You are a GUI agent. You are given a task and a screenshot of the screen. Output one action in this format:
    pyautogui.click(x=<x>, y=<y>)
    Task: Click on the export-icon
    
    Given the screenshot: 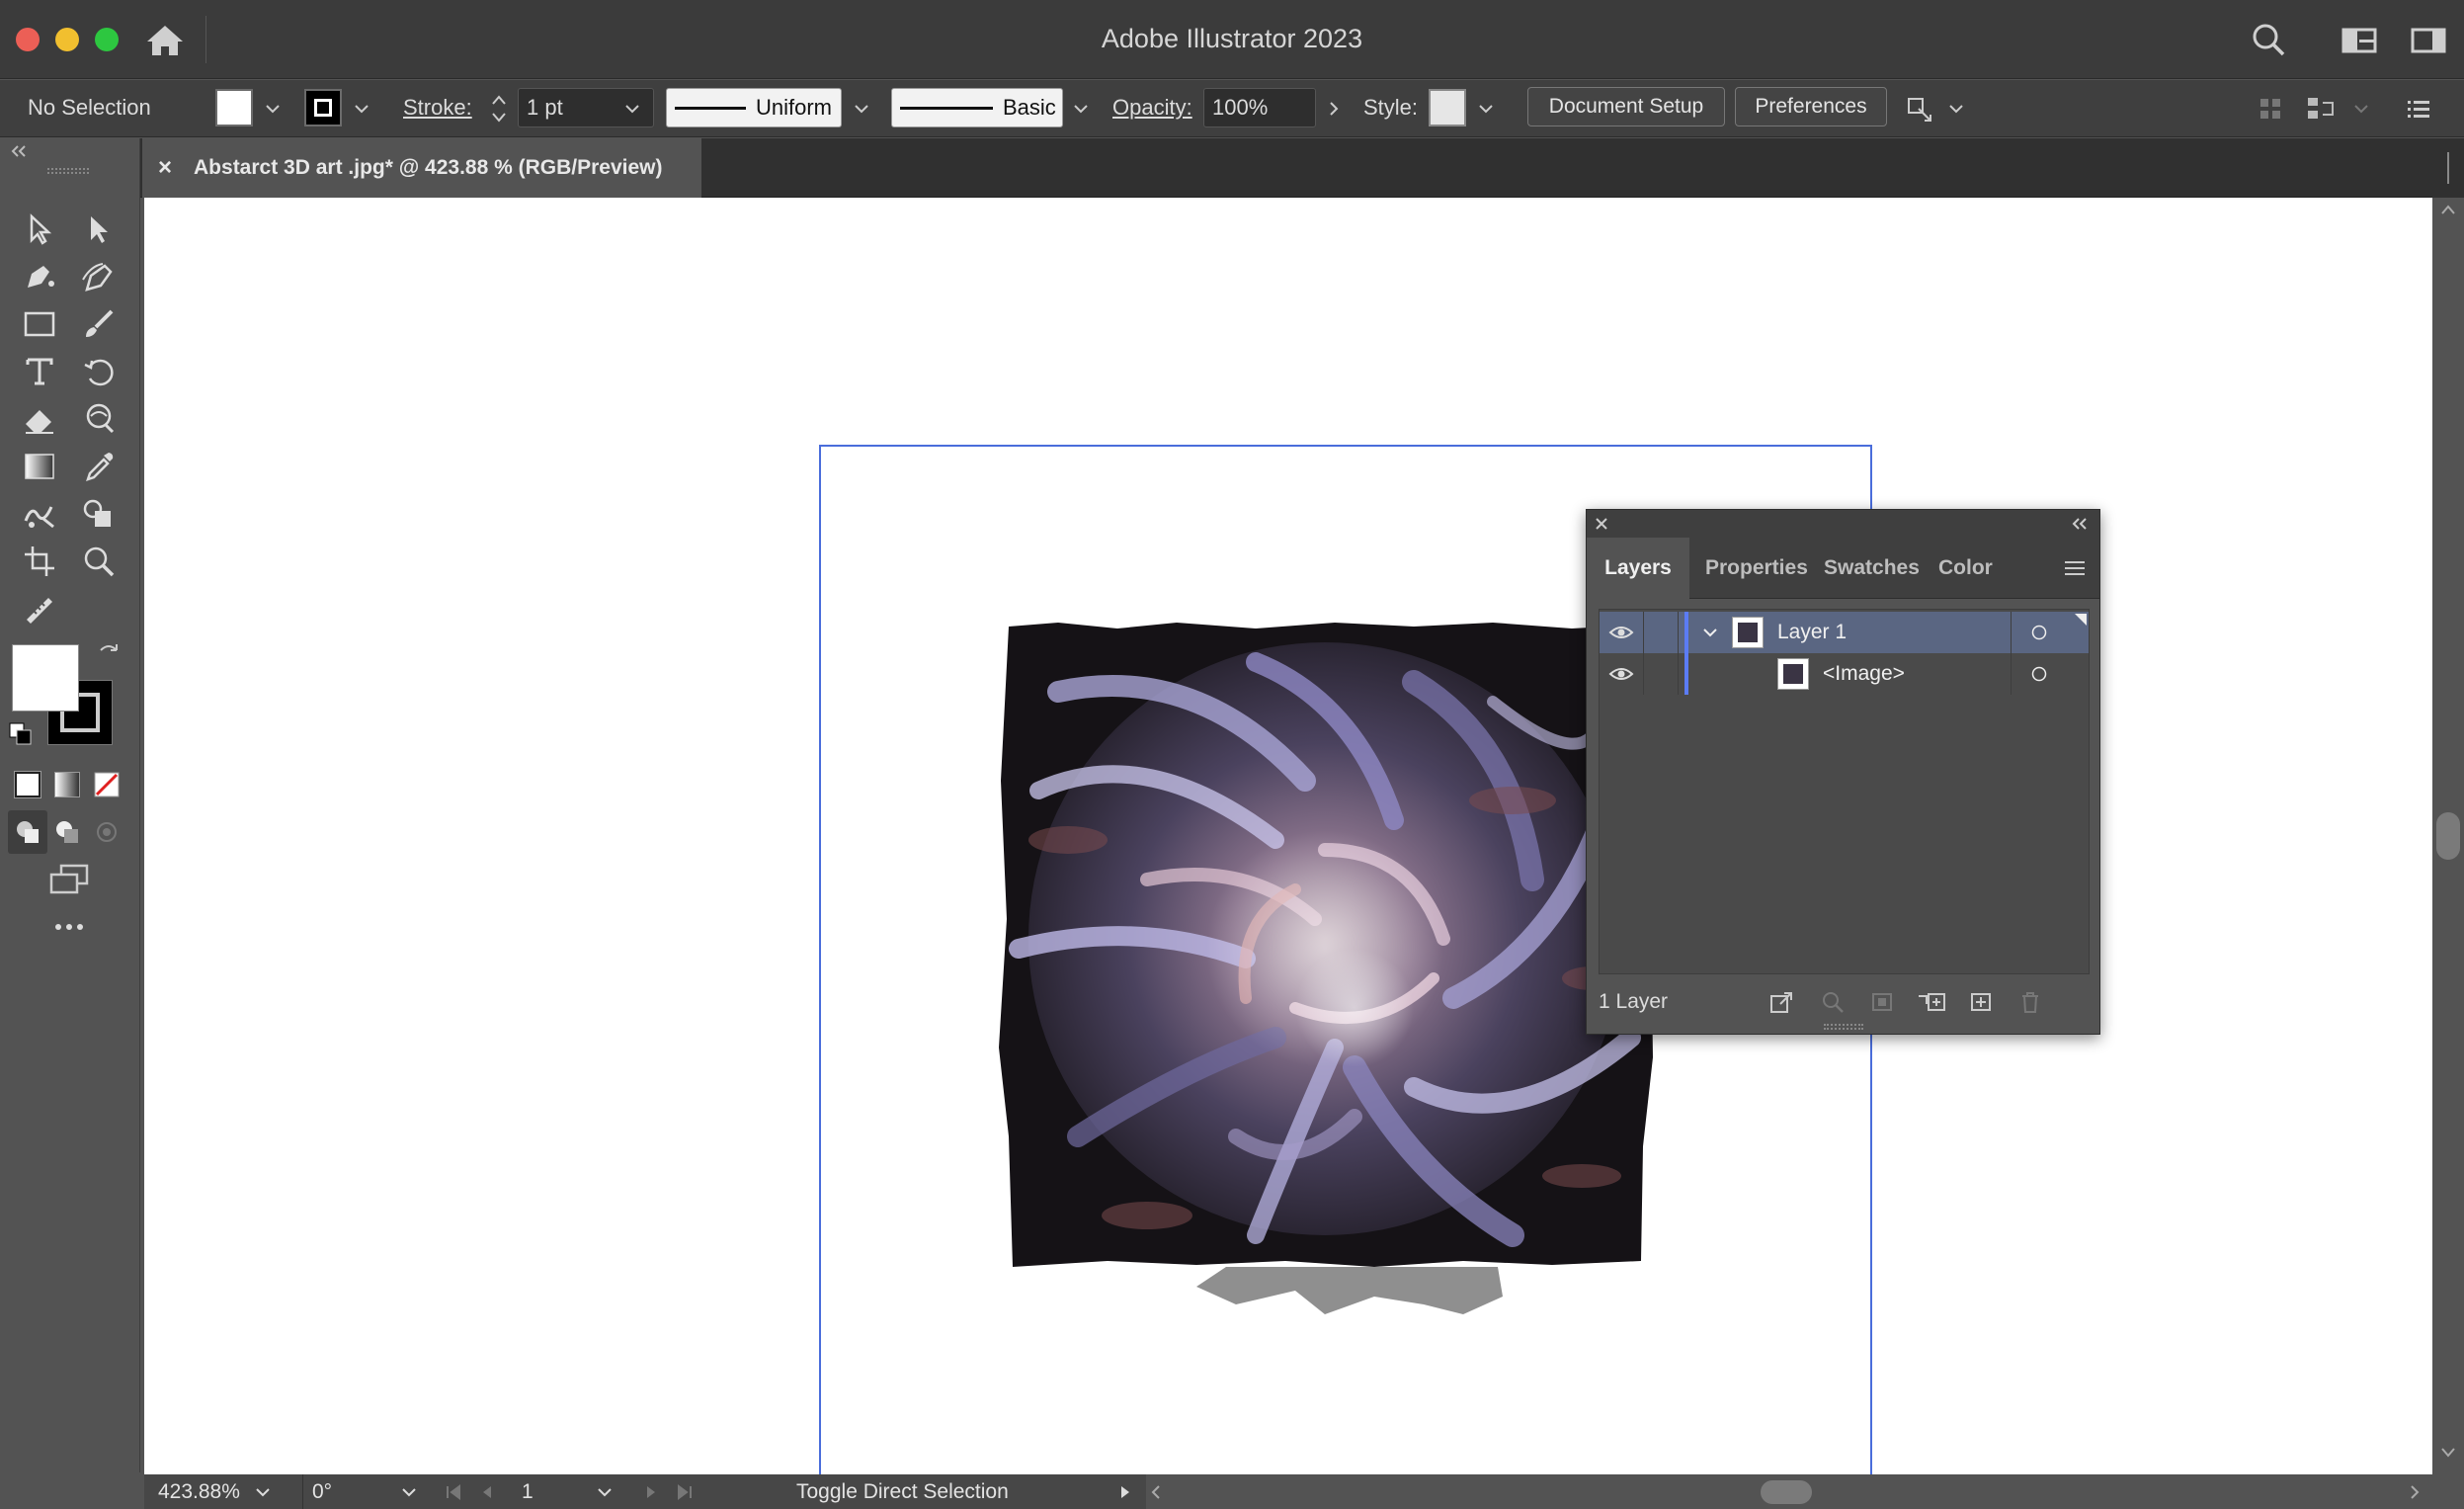 What is the action you would take?
    pyautogui.click(x=1781, y=1002)
    